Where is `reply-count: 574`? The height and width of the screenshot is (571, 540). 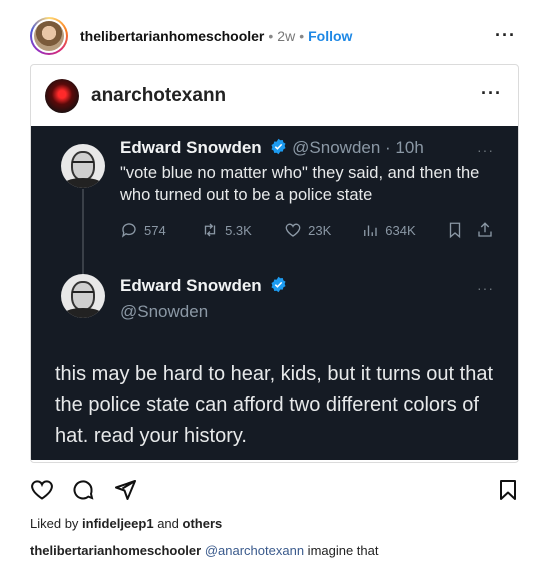
reply-count: 574 is located at coordinates (160, 230).